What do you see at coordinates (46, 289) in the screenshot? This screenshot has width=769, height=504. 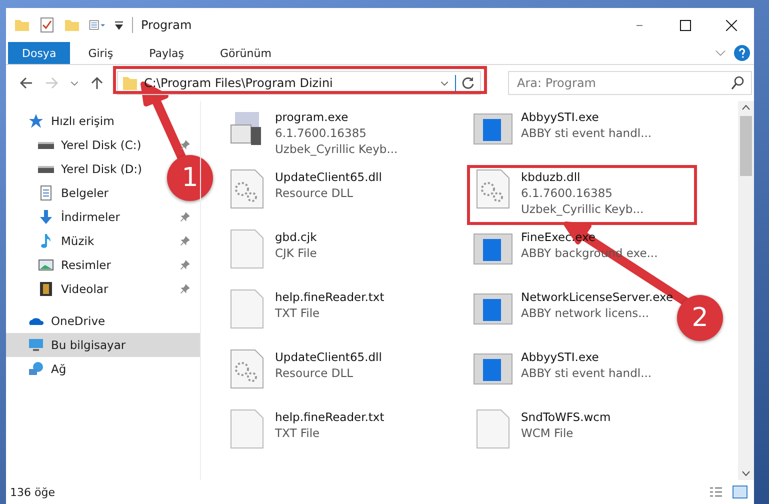 I see `film-icon` at bounding box center [46, 289].